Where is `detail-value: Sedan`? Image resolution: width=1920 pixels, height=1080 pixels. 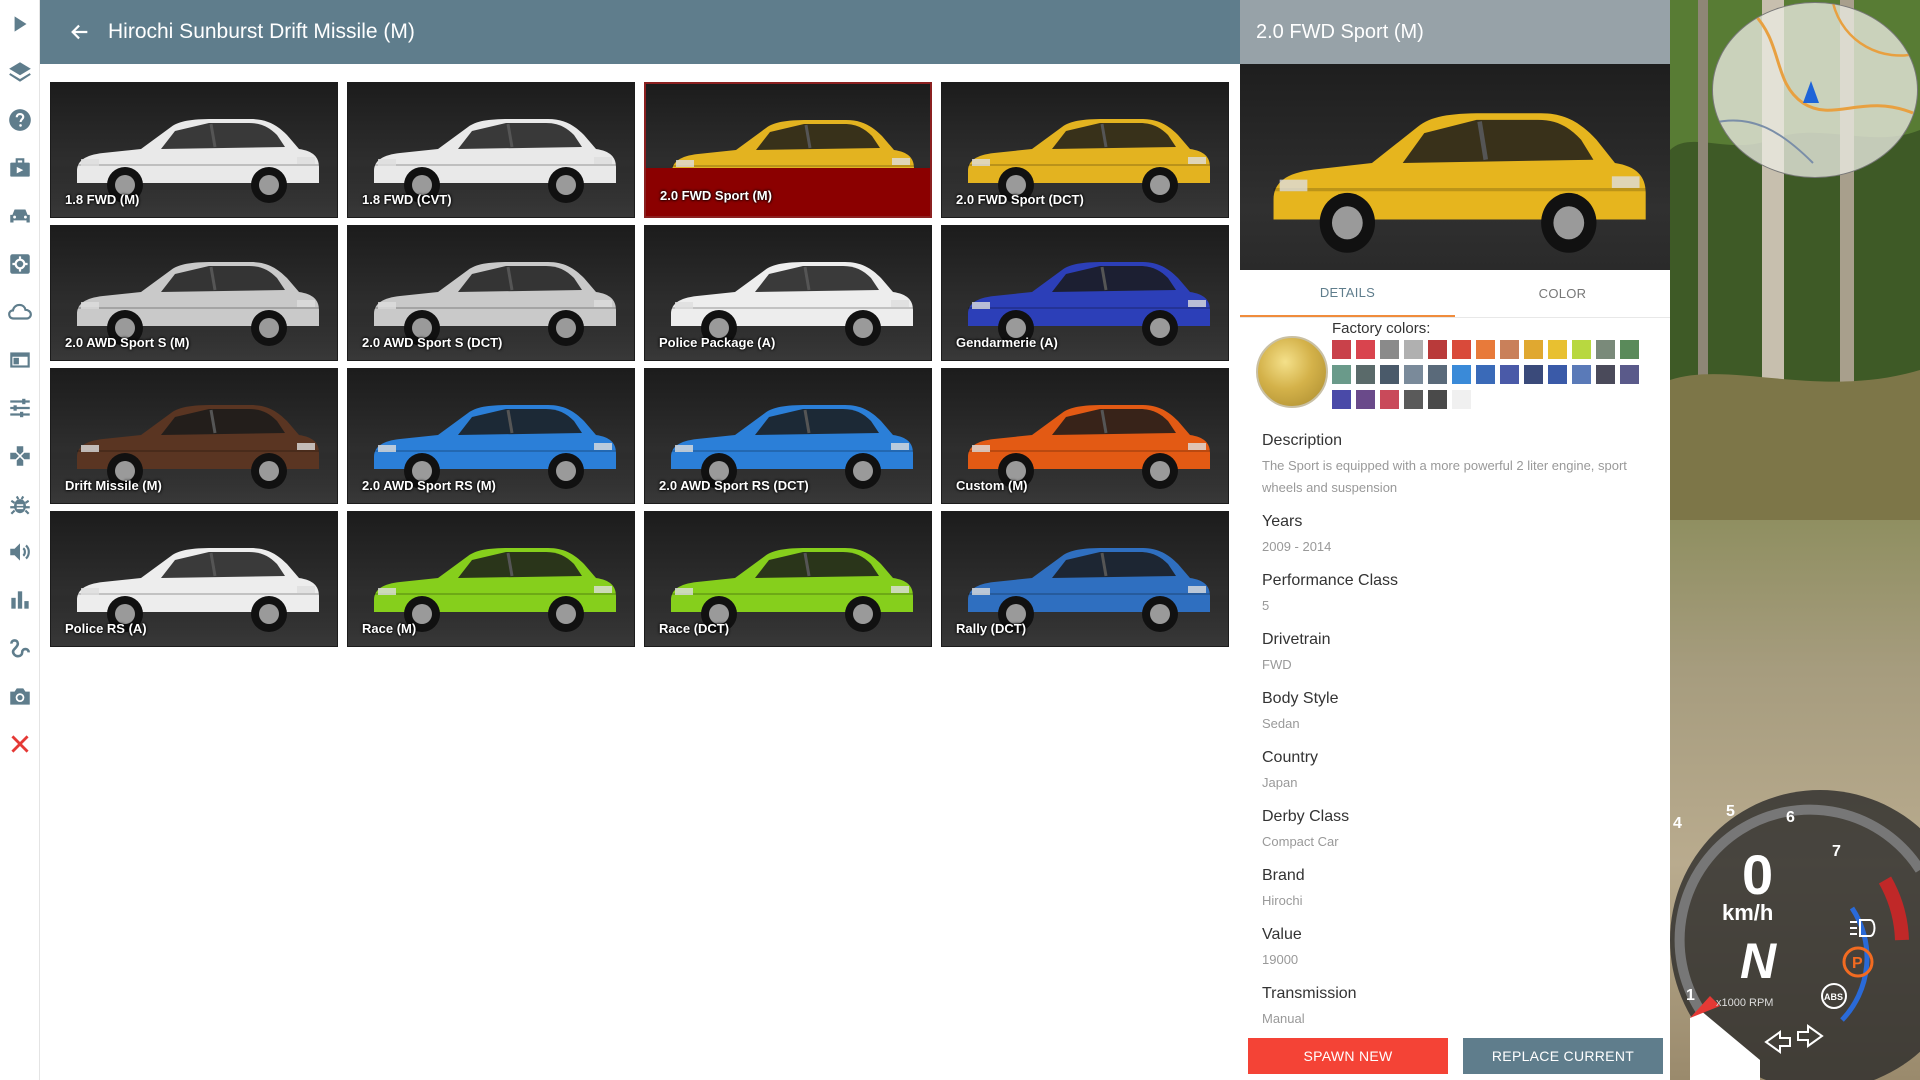
detail-value: Sedan is located at coordinates (1281, 723).